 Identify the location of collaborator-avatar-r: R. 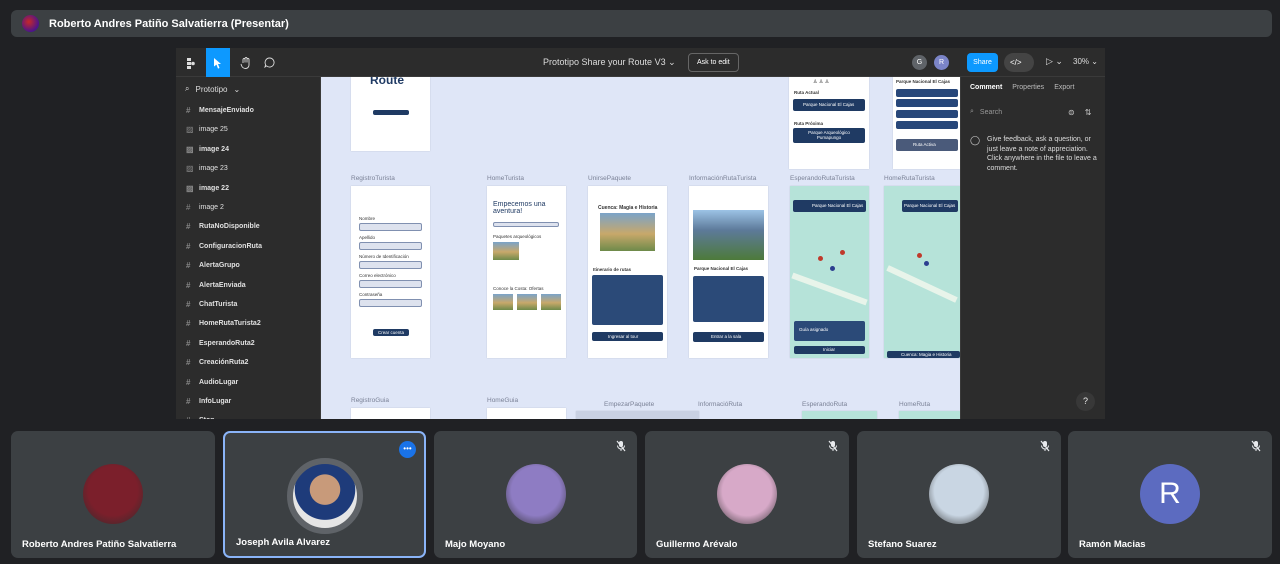
(941, 62).